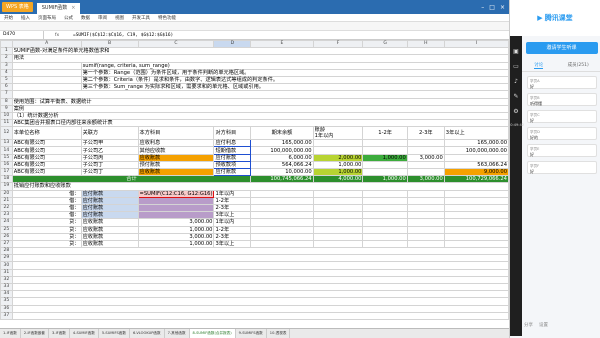  Describe the element at coordinates (338, 133) in the screenshot. I see `header-cell: 账龄 1年以内` at that location.